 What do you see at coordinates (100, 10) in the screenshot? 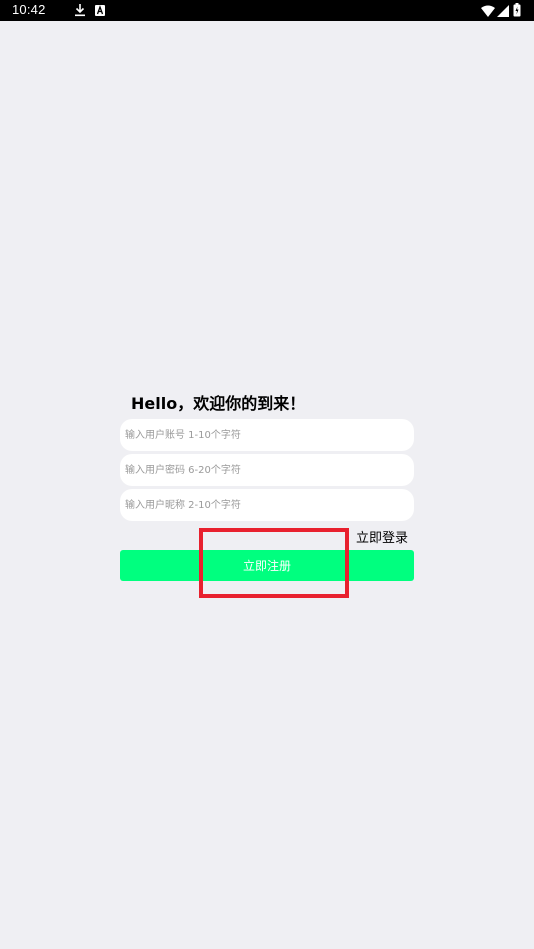
I see `a-icon` at bounding box center [100, 10].